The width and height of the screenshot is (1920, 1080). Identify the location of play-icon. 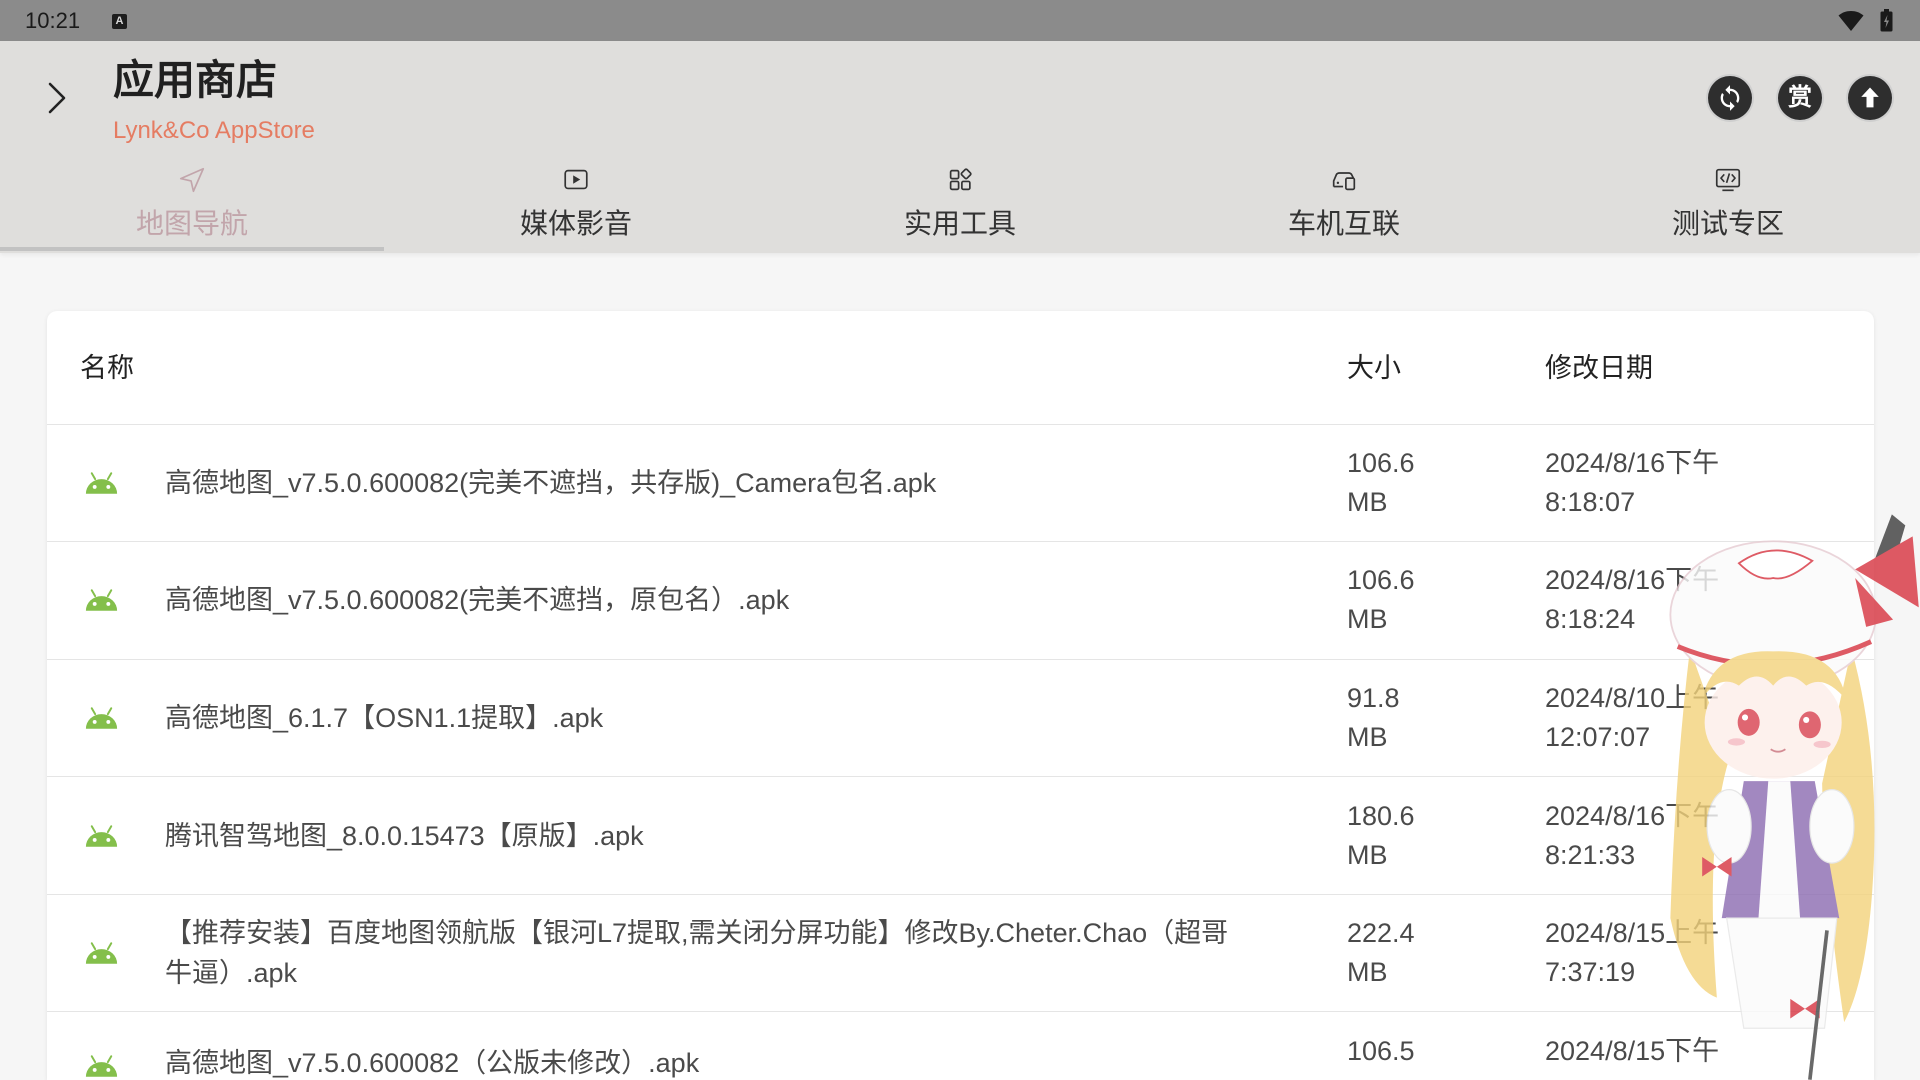
(576, 179).